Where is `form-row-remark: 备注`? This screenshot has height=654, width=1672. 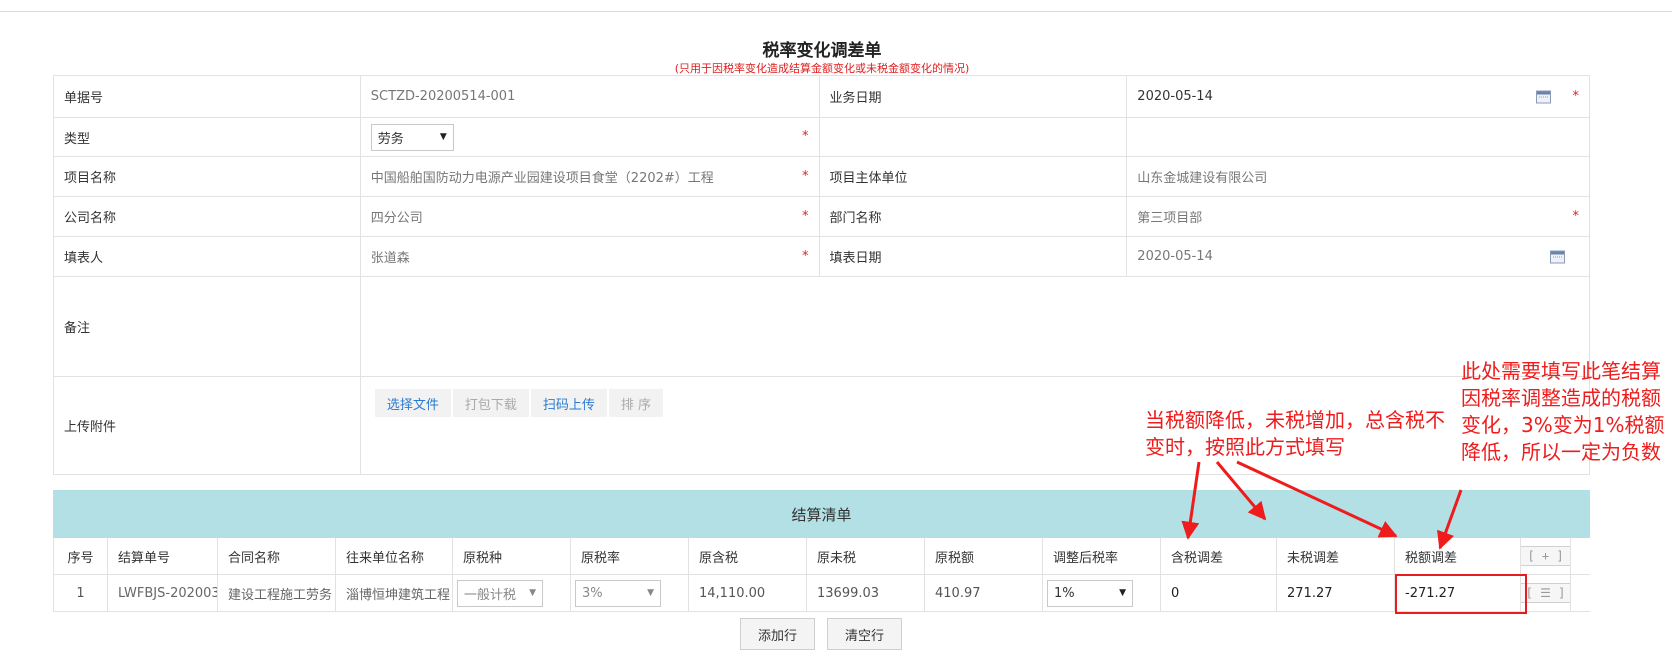 form-row-remark: 备注 is located at coordinates (822, 327).